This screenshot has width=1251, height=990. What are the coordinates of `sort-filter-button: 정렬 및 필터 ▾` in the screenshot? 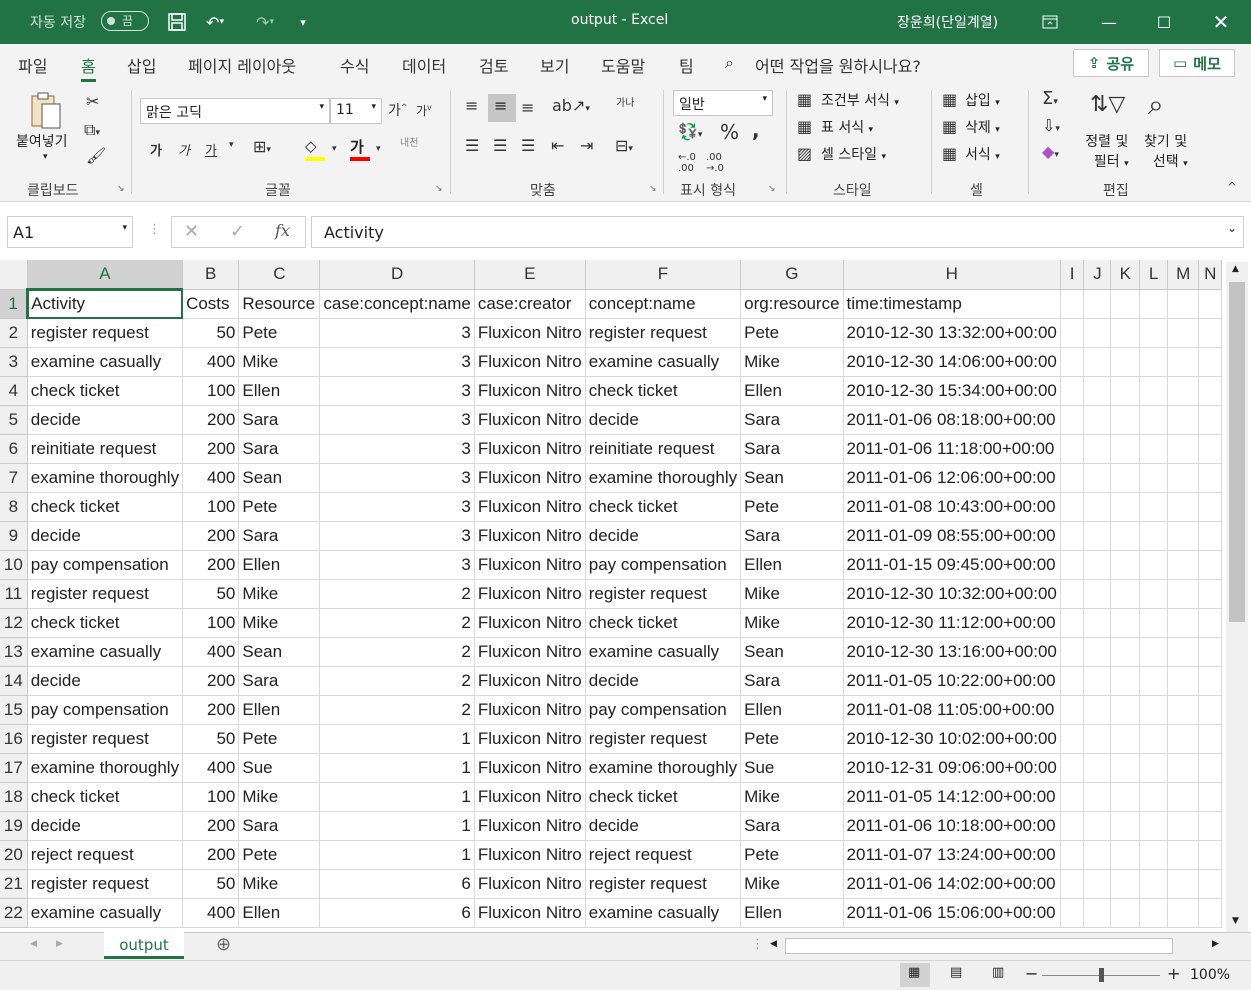 It's located at (1106, 151).